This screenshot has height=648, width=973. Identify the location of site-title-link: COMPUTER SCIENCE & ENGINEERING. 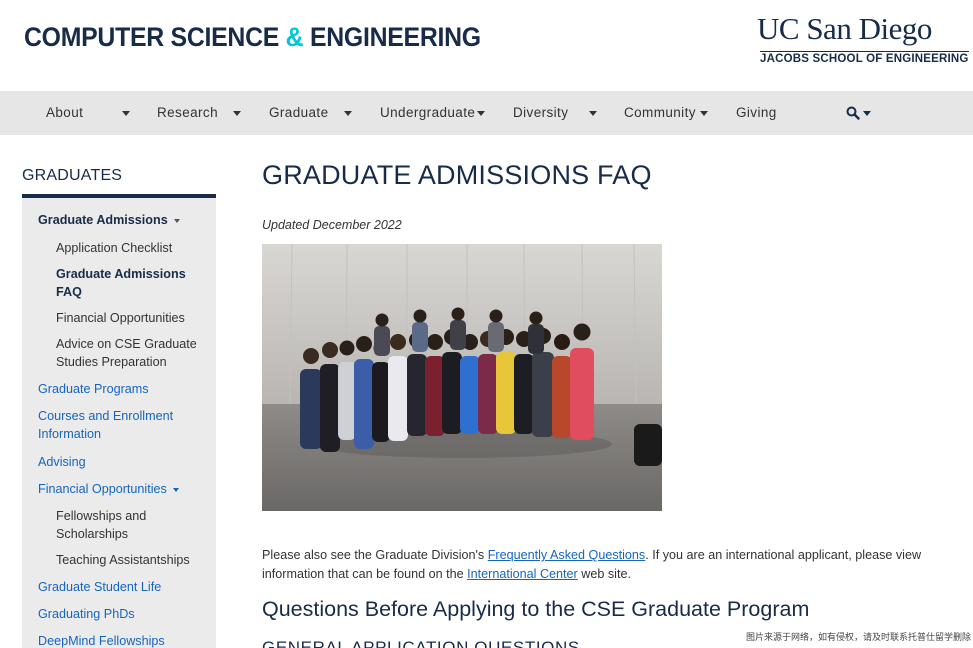
(252, 37).